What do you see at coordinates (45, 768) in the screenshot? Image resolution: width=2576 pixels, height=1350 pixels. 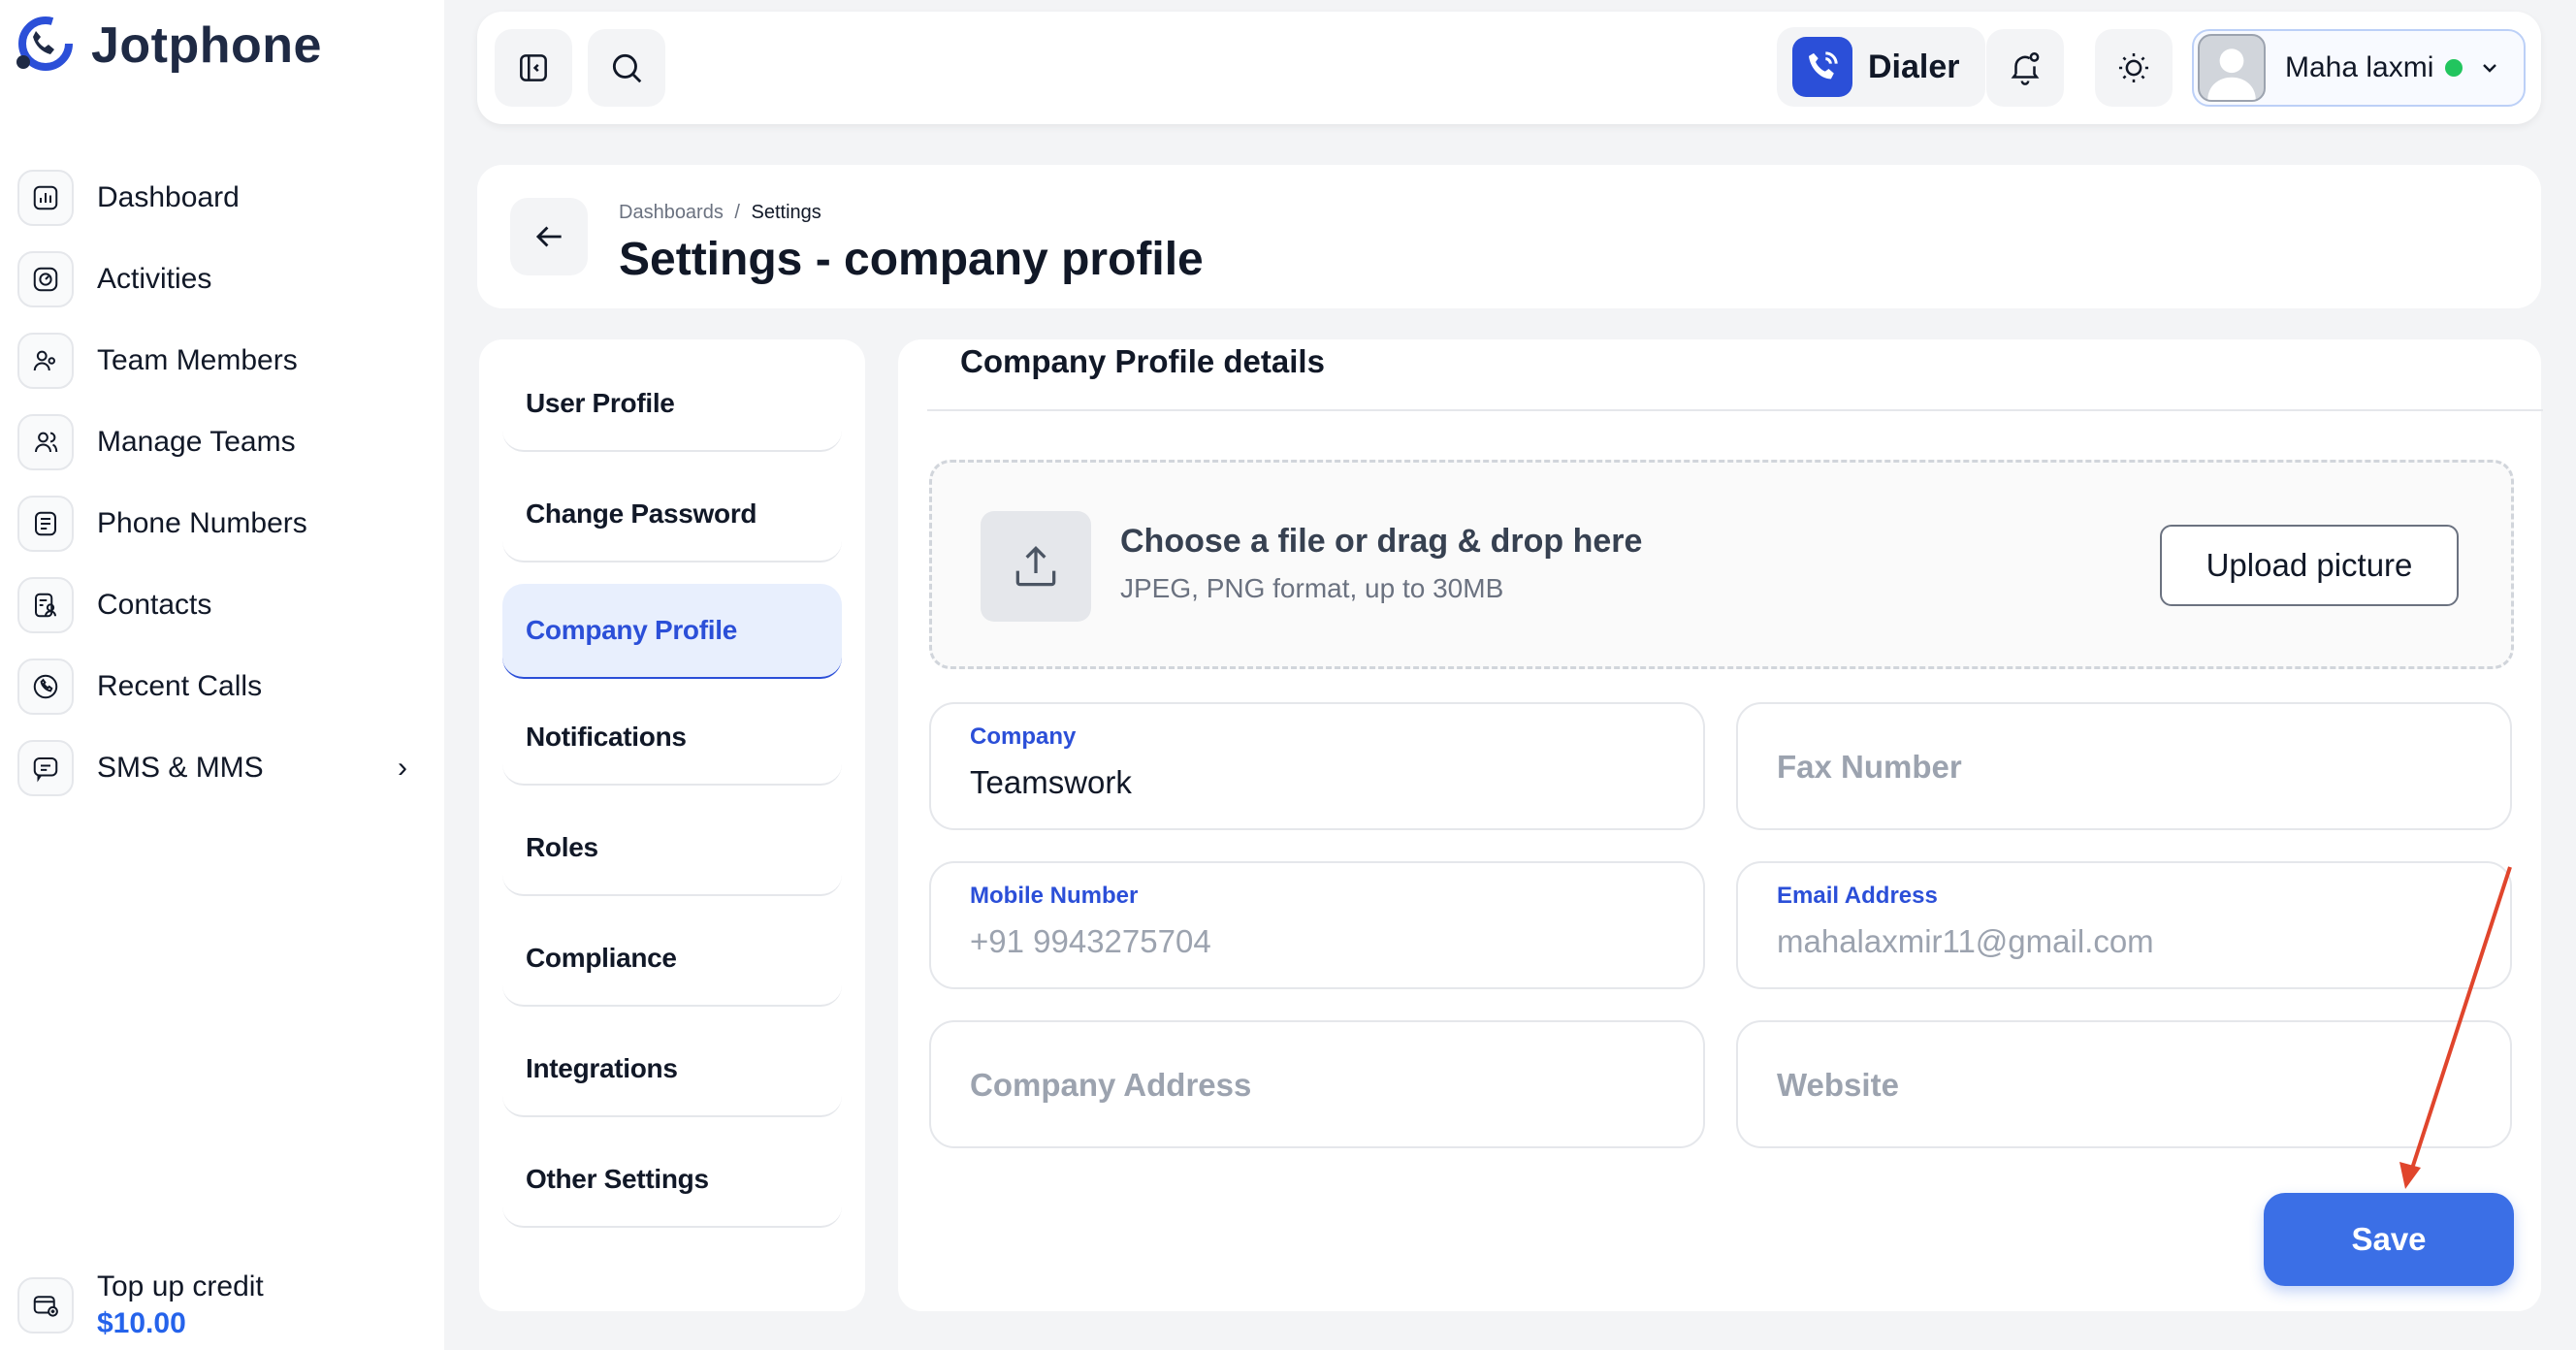 I see `sms-icon` at bounding box center [45, 768].